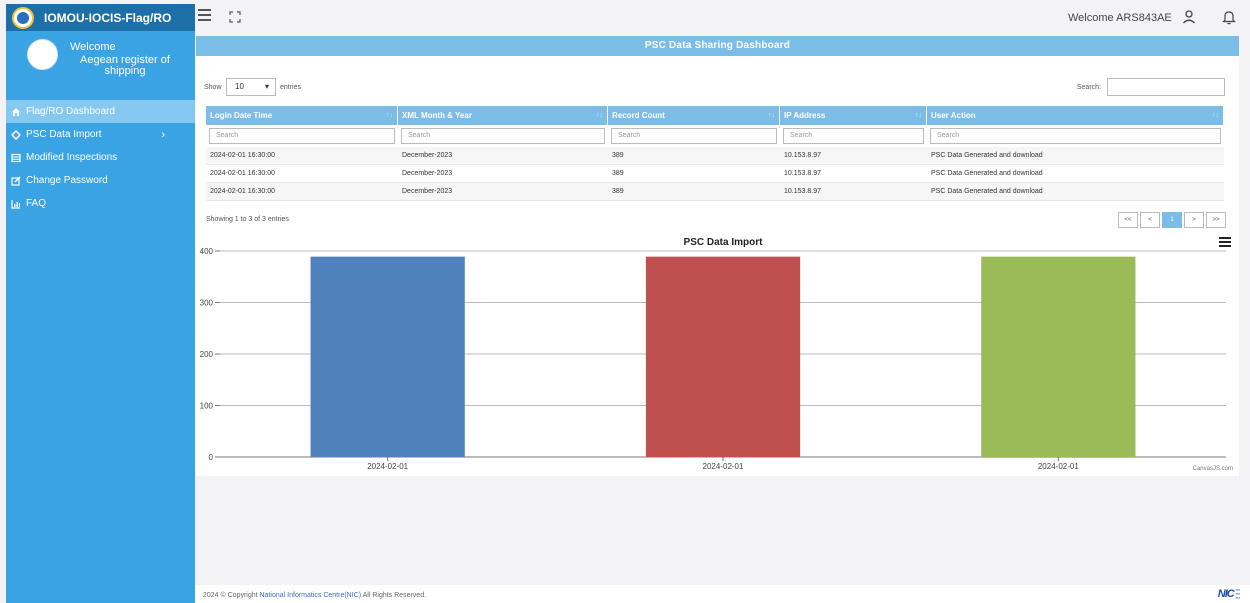 This screenshot has height=603, width=1250. Describe the element at coordinates (1166, 87) in the screenshot. I see `search-input` at that location.